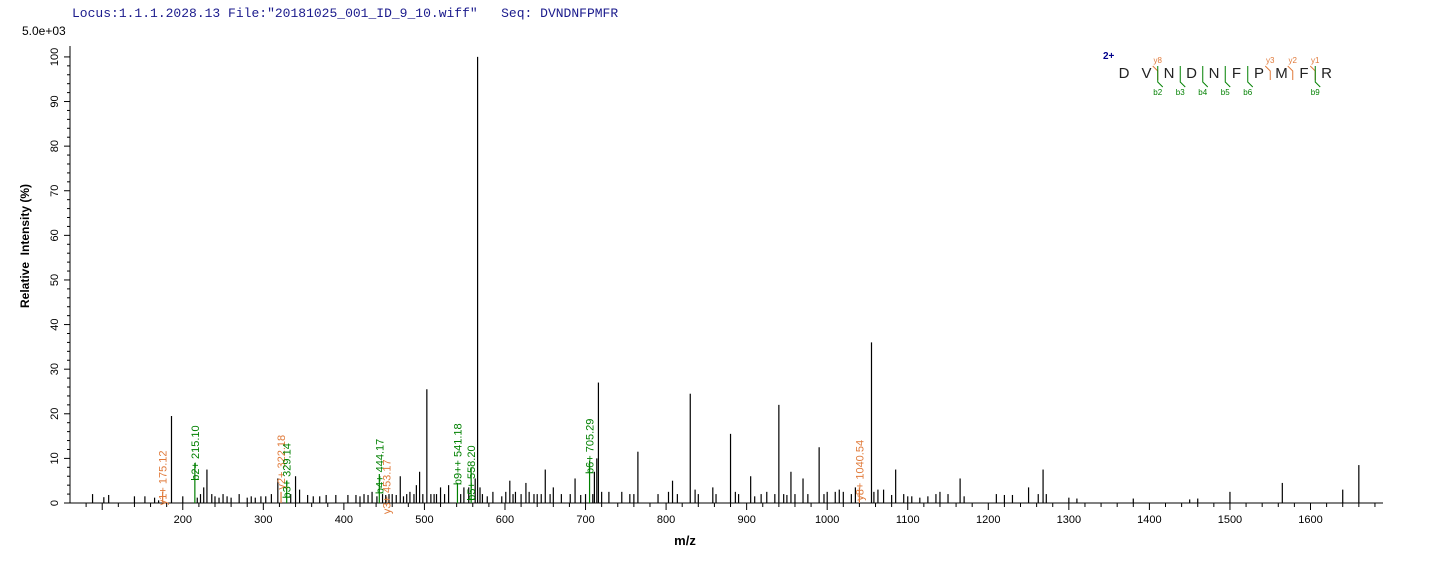  I want to click on y-ion-mark: y1, so click(1315, 60).